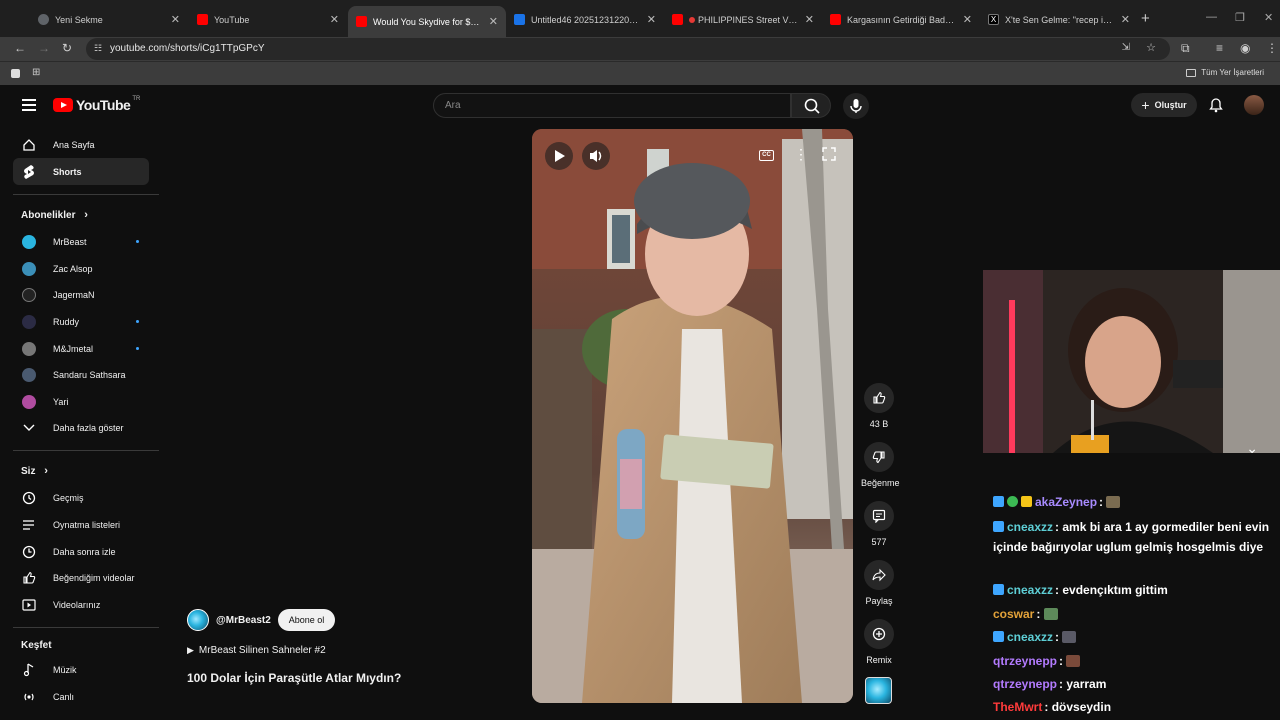 This screenshot has width=1280, height=720. What do you see at coordinates (29, 145) in the screenshot?
I see `home-icon` at bounding box center [29, 145].